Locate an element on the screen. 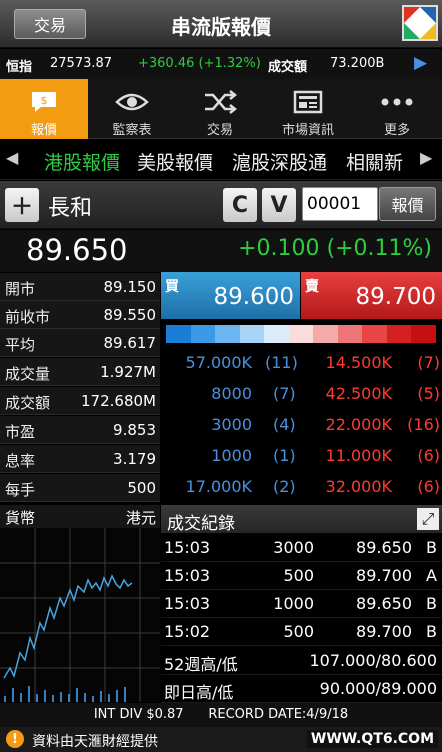  stat-value: 500 is located at coordinates (141, 488).